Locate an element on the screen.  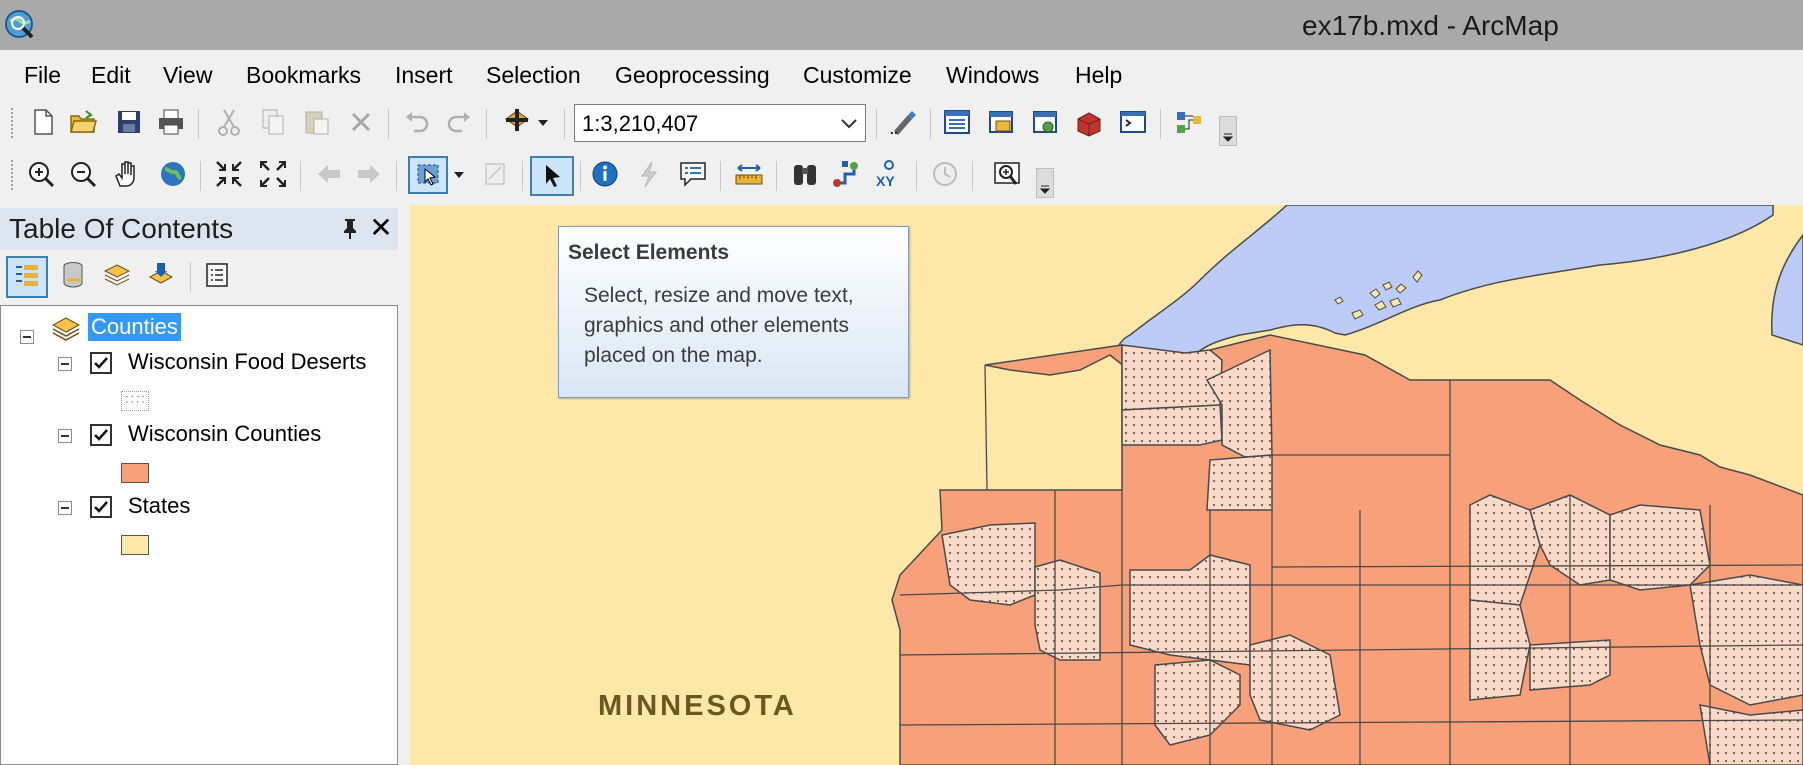
menu-selection: Selection is located at coordinates (533, 75).